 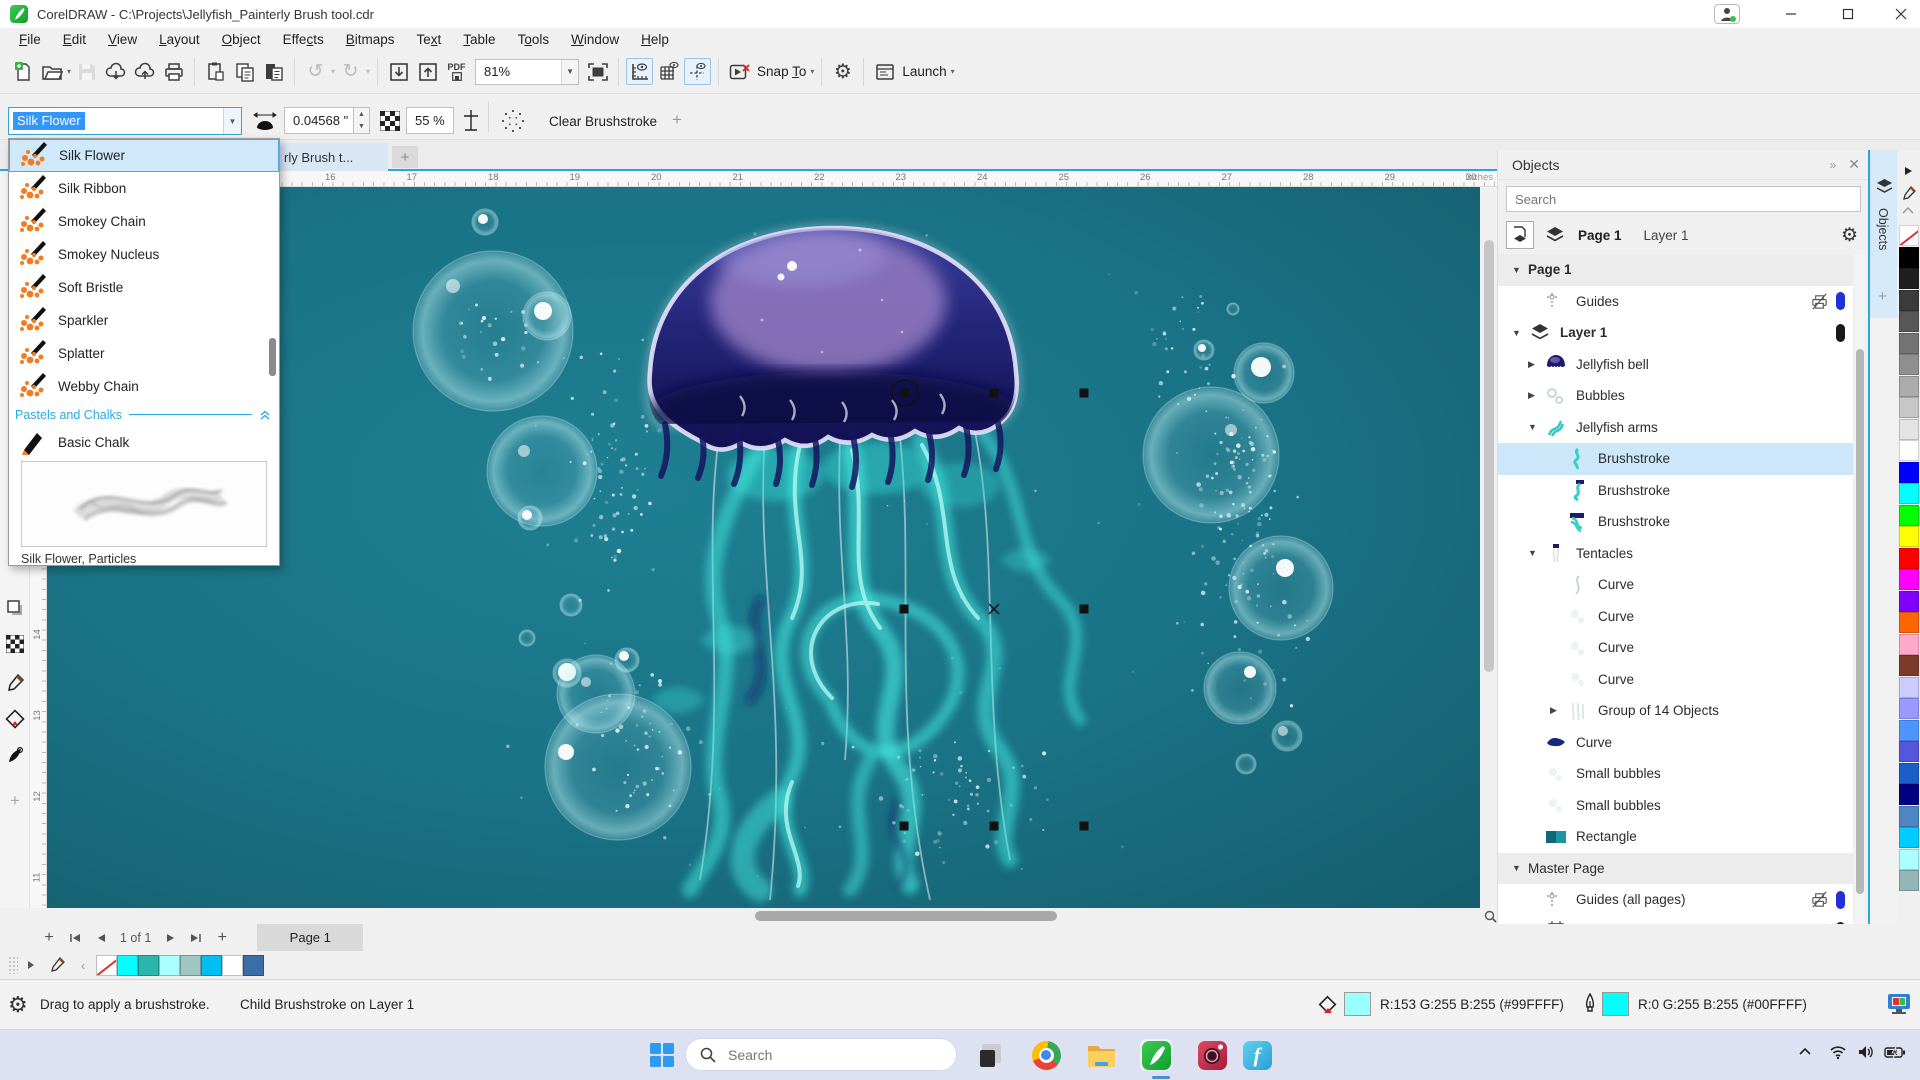 I want to click on layer-color-pill, so click(x=1840, y=301).